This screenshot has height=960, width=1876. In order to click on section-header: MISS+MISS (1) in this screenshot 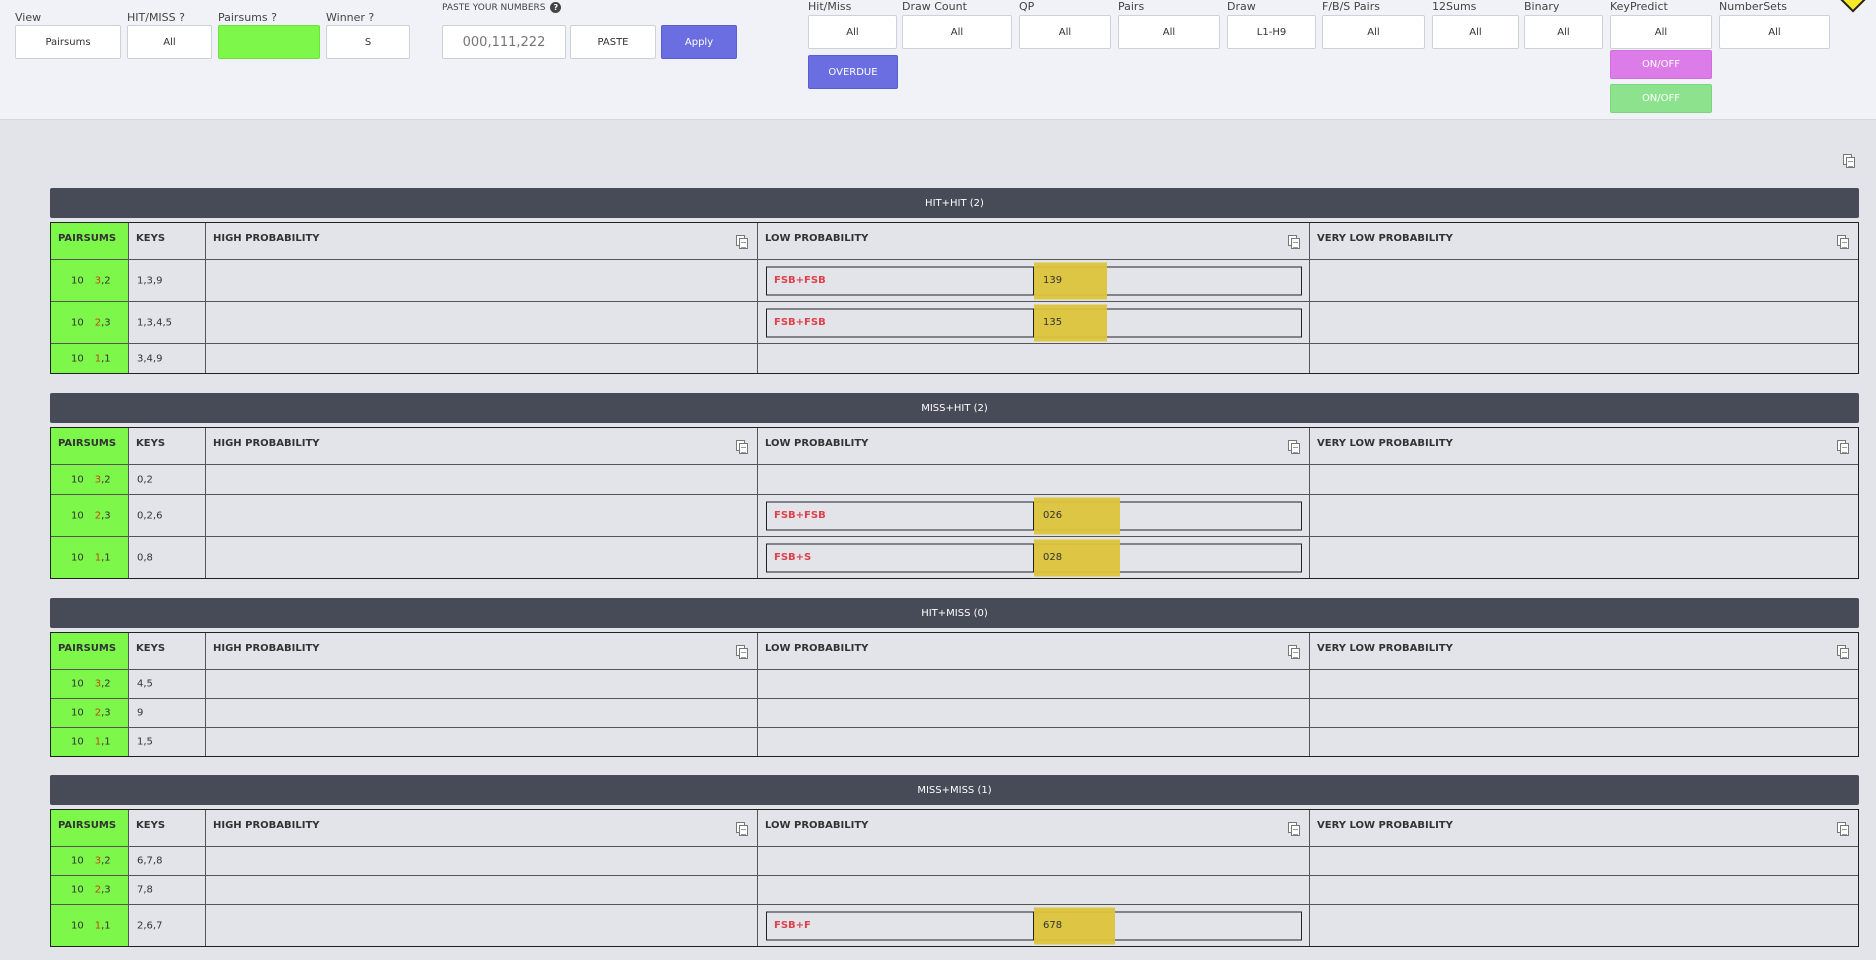, I will do `click(954, 790)`.